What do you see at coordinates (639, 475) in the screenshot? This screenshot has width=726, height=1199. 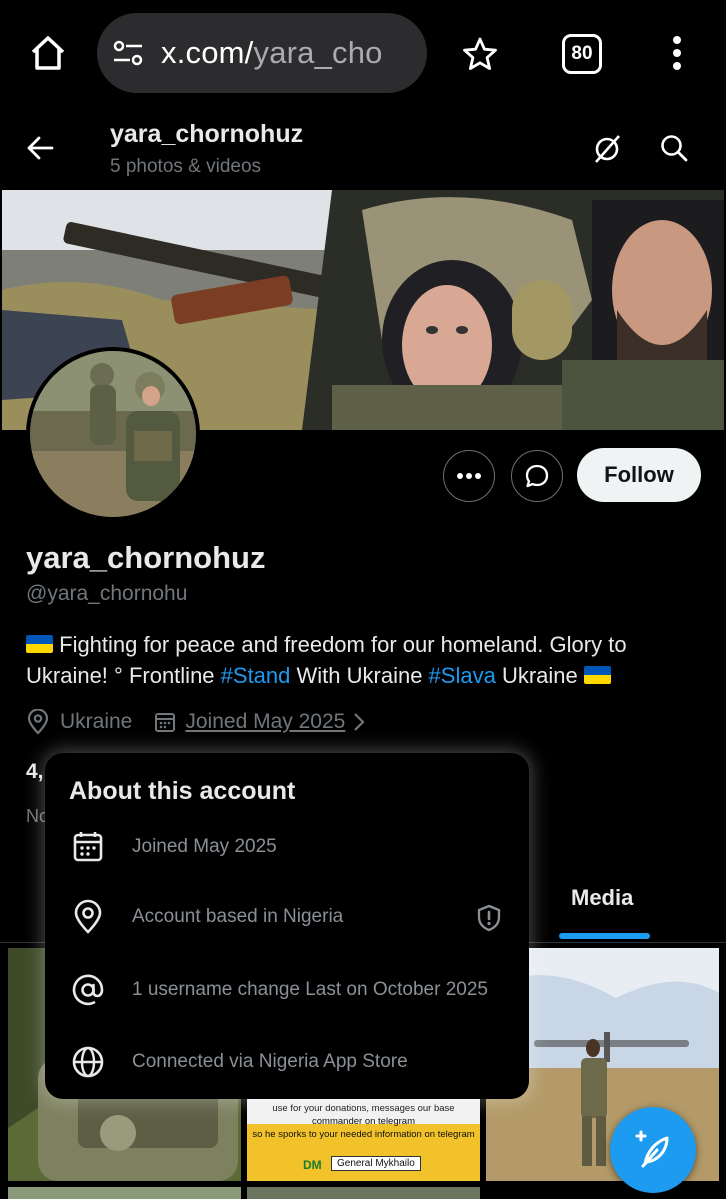 I see `follow-button: Follow` at bounding box center [639, 475].